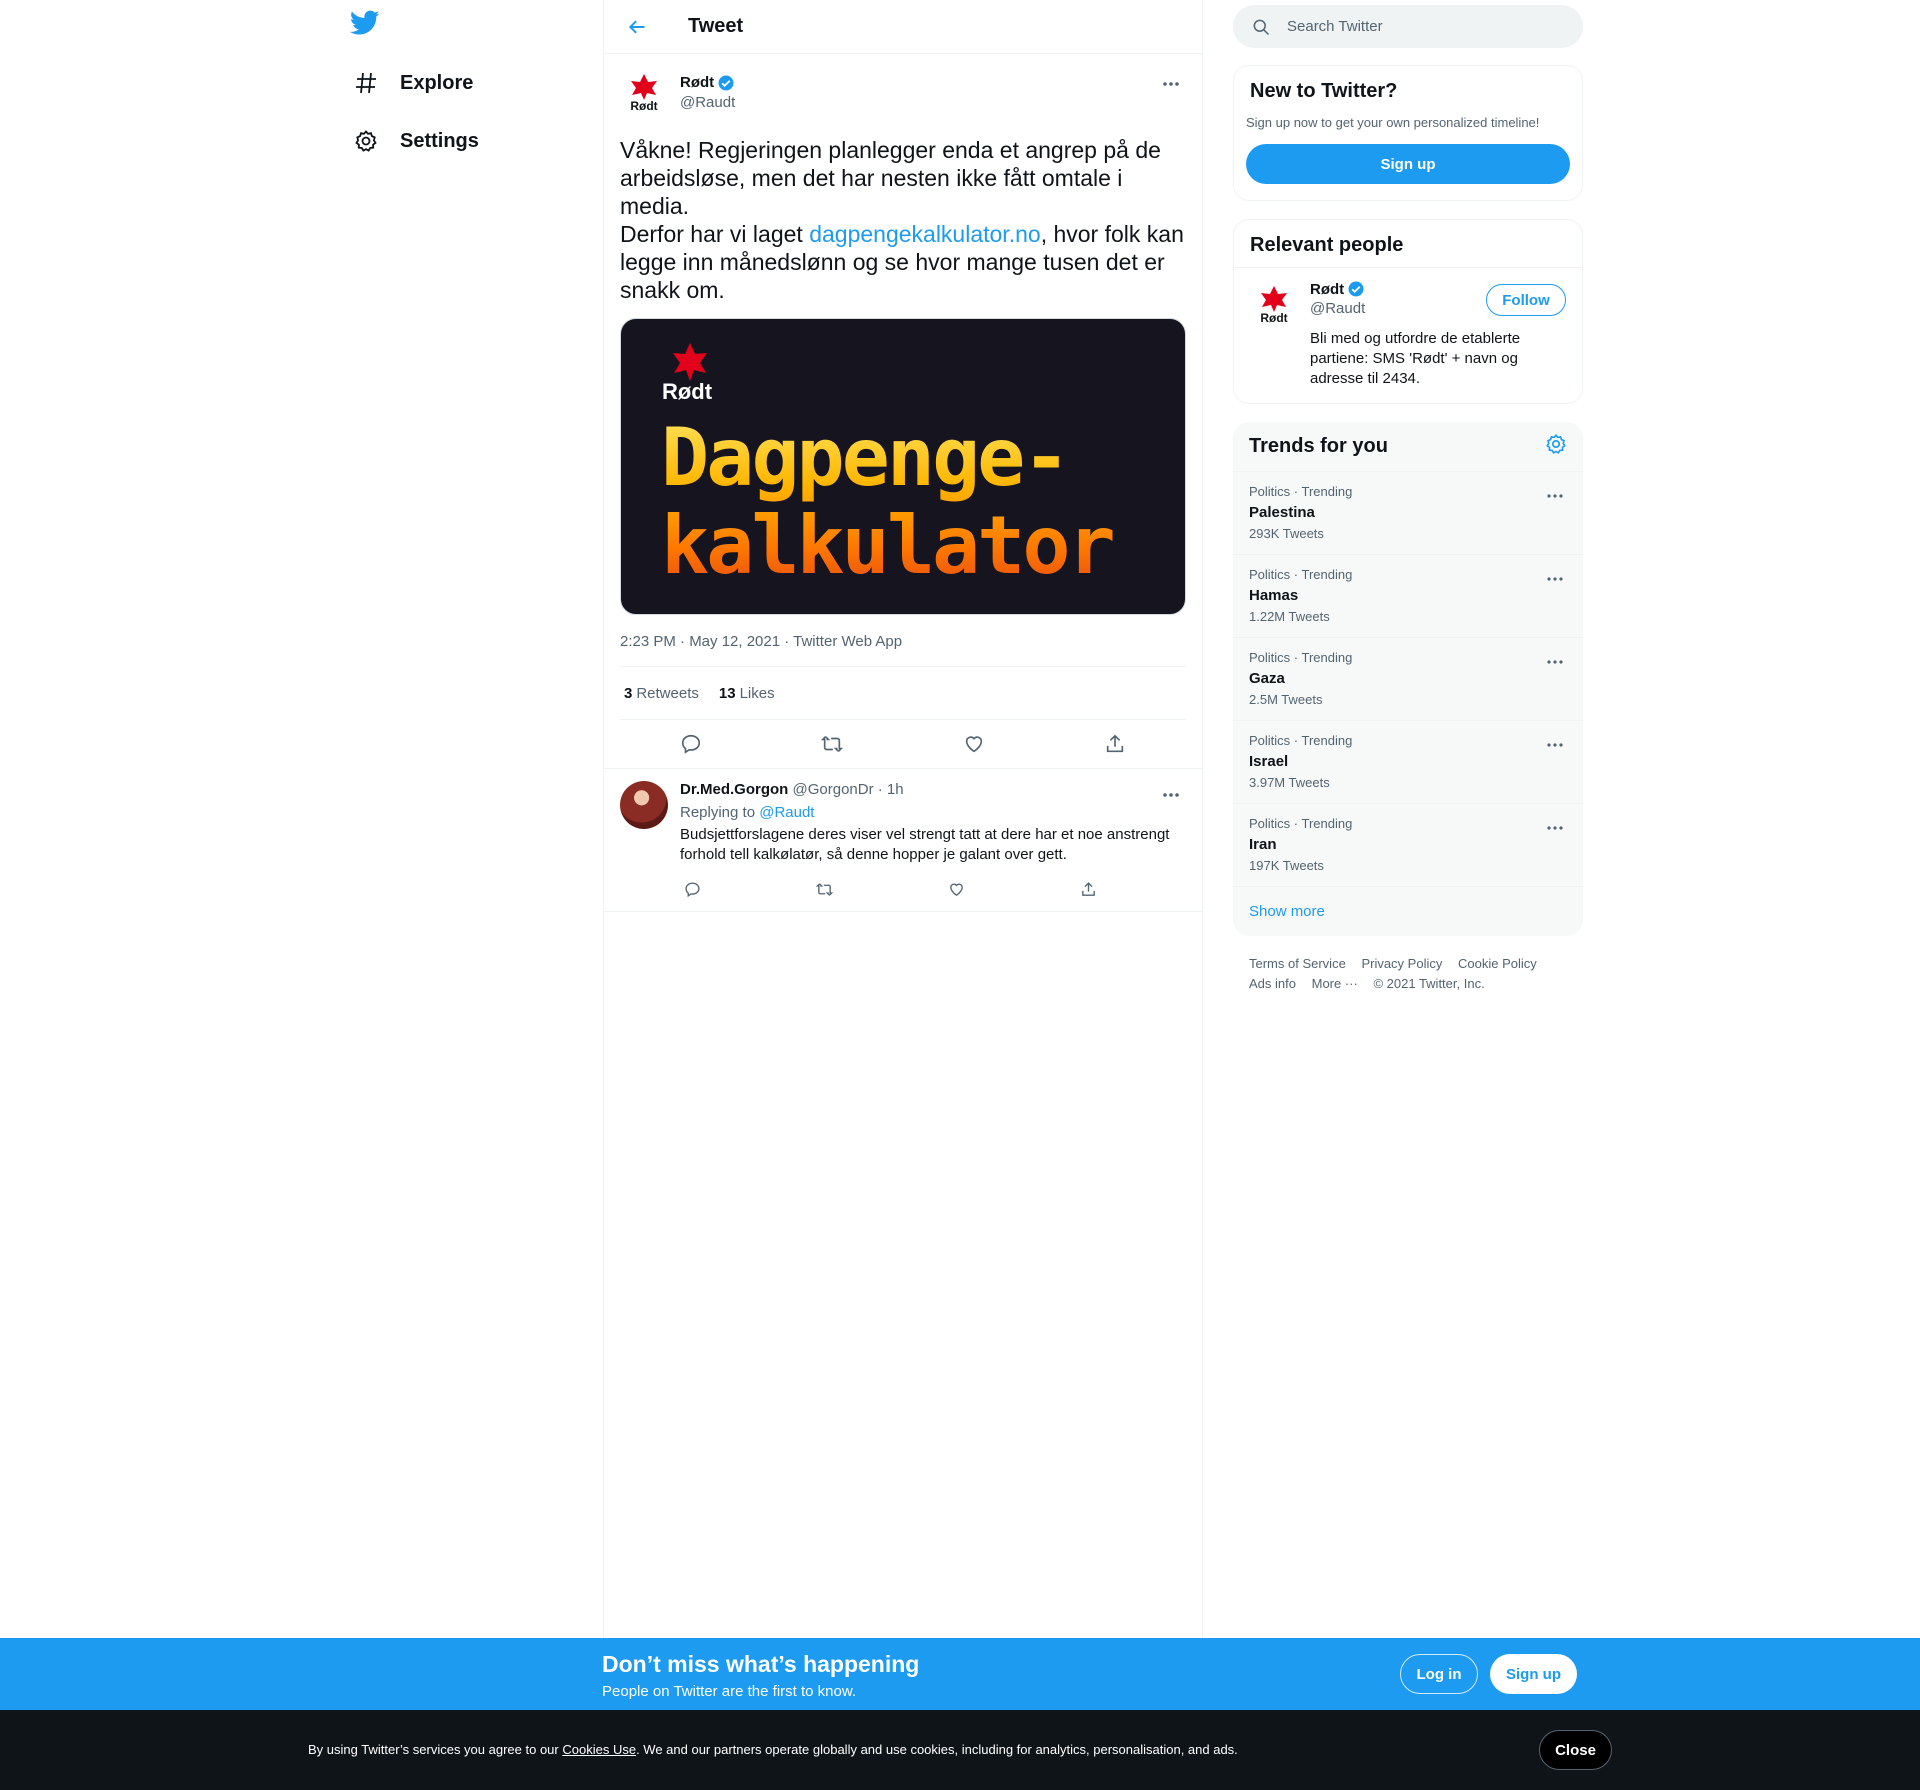  What do you see at coordinates (864, 457) in the screenshot?
I see `media-line-1: Dagpenge-` at bounding box center [864, 457].